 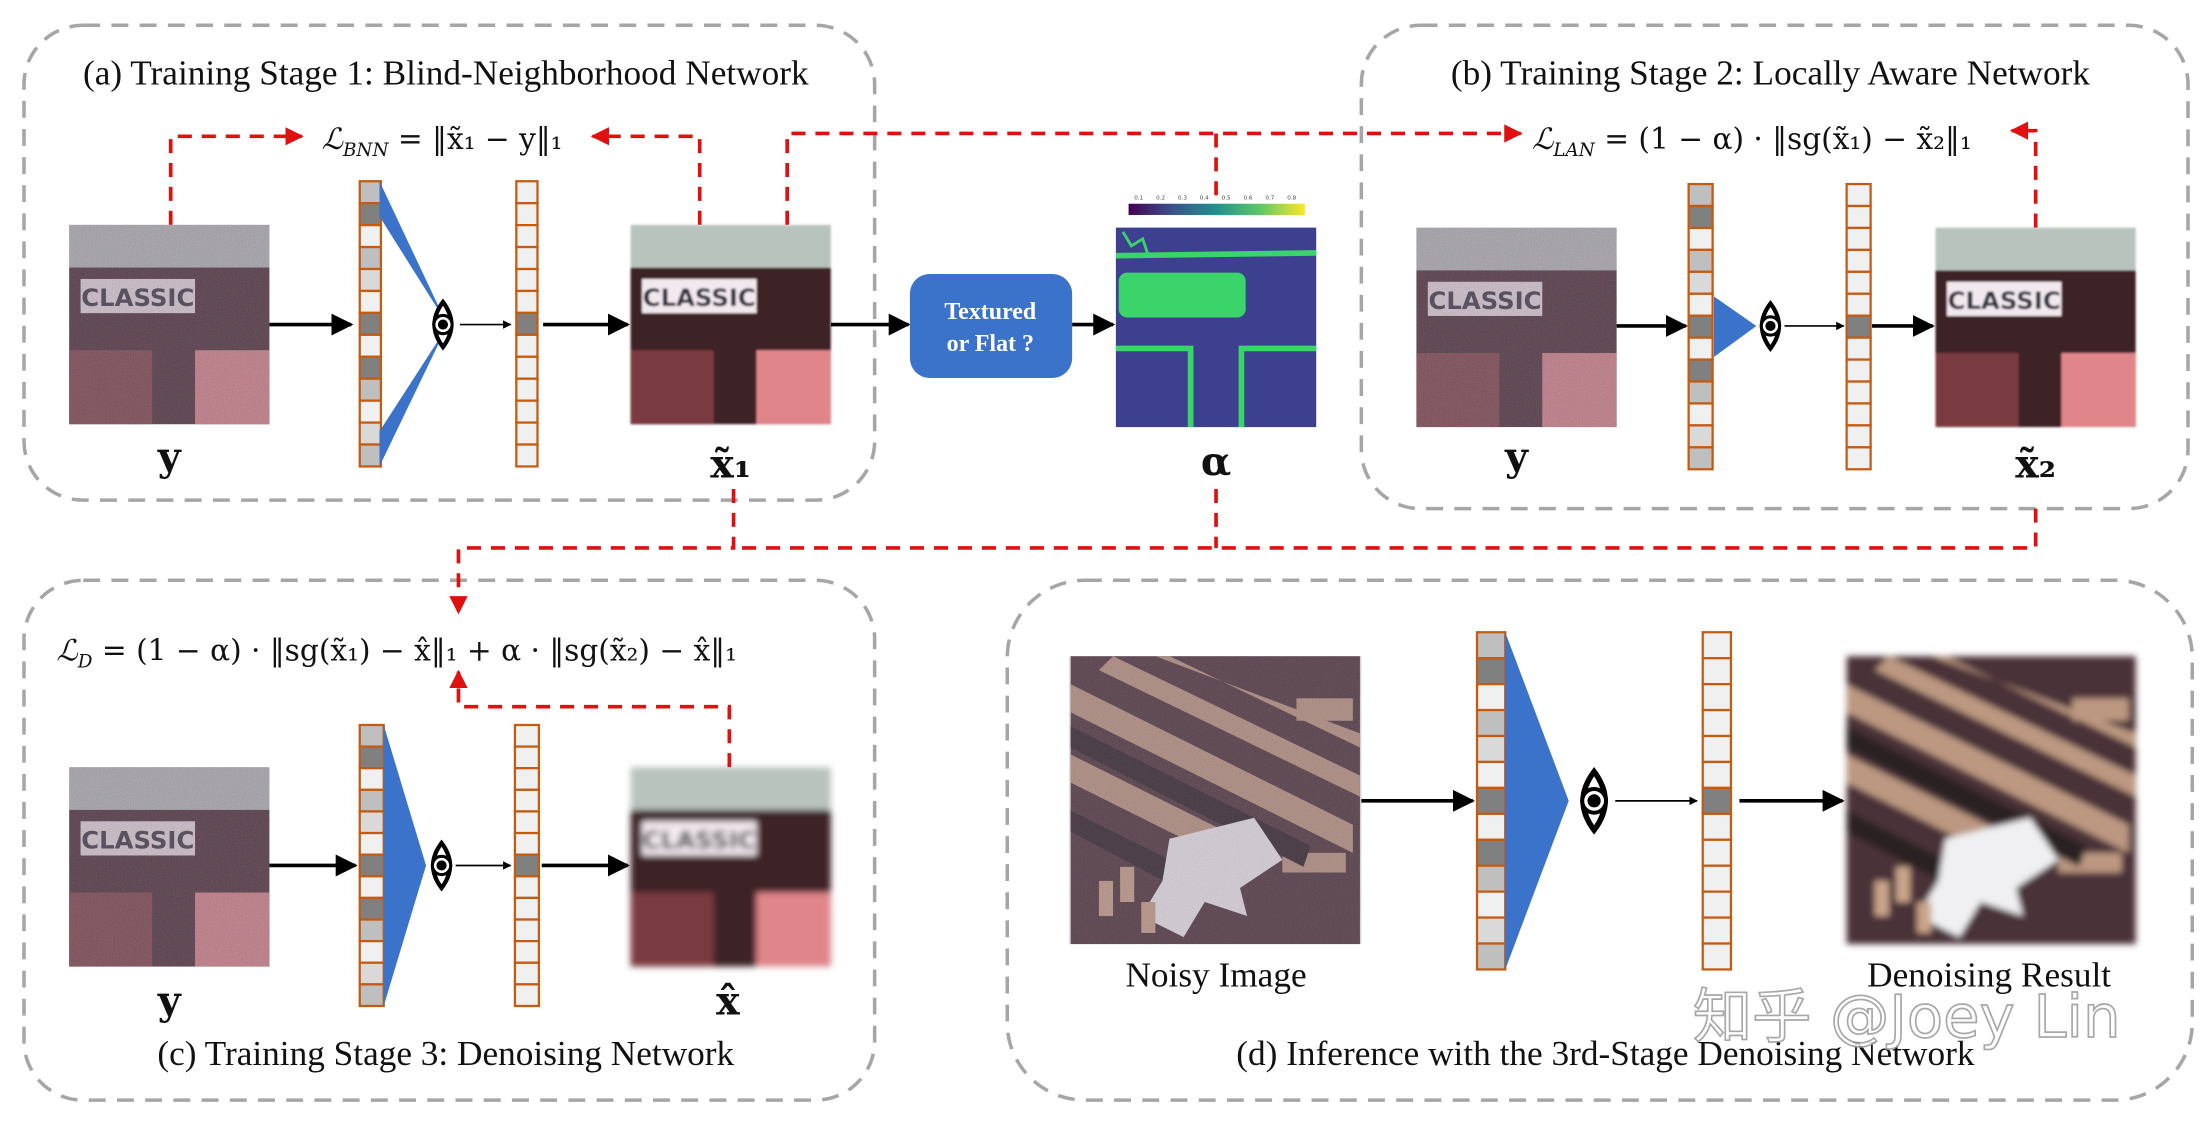 I want to click on label-c-output: x̂, so click(x=728, y=1001).